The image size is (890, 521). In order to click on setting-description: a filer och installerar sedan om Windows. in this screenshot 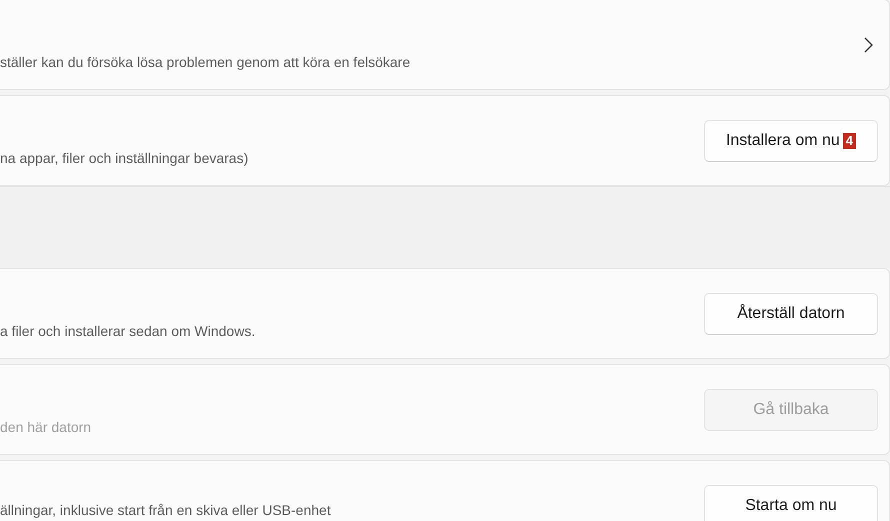, I will do `click(128, 330)`.